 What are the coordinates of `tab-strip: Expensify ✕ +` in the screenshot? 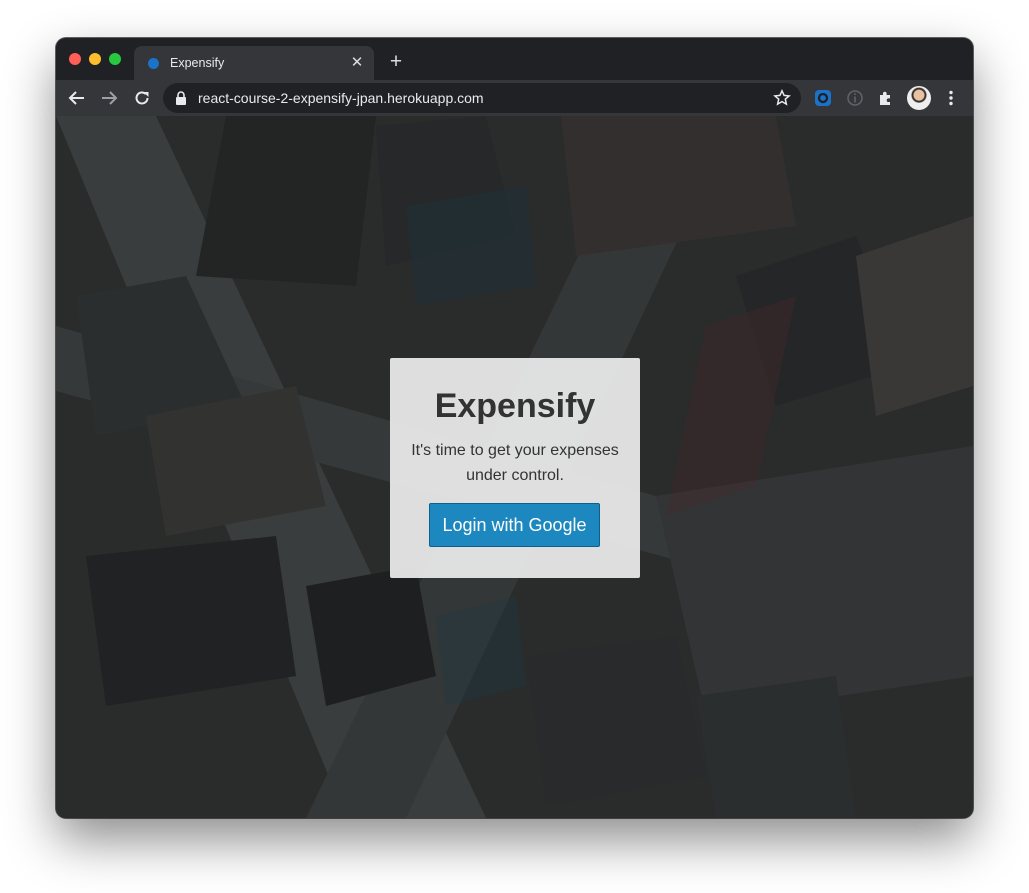 It's located at (514, 59).